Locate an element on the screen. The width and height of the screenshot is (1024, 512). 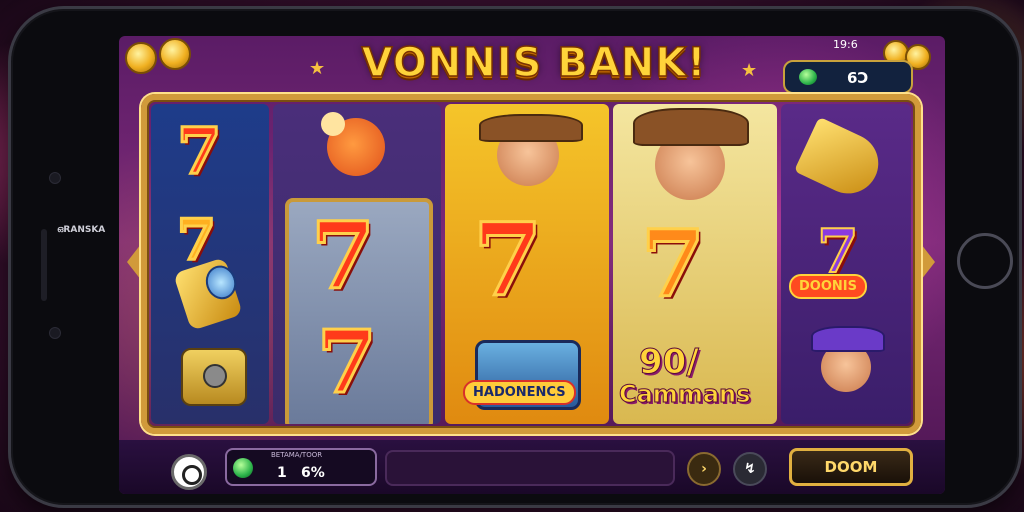
spin-button: DOOM is located at coordinates (851, 467).